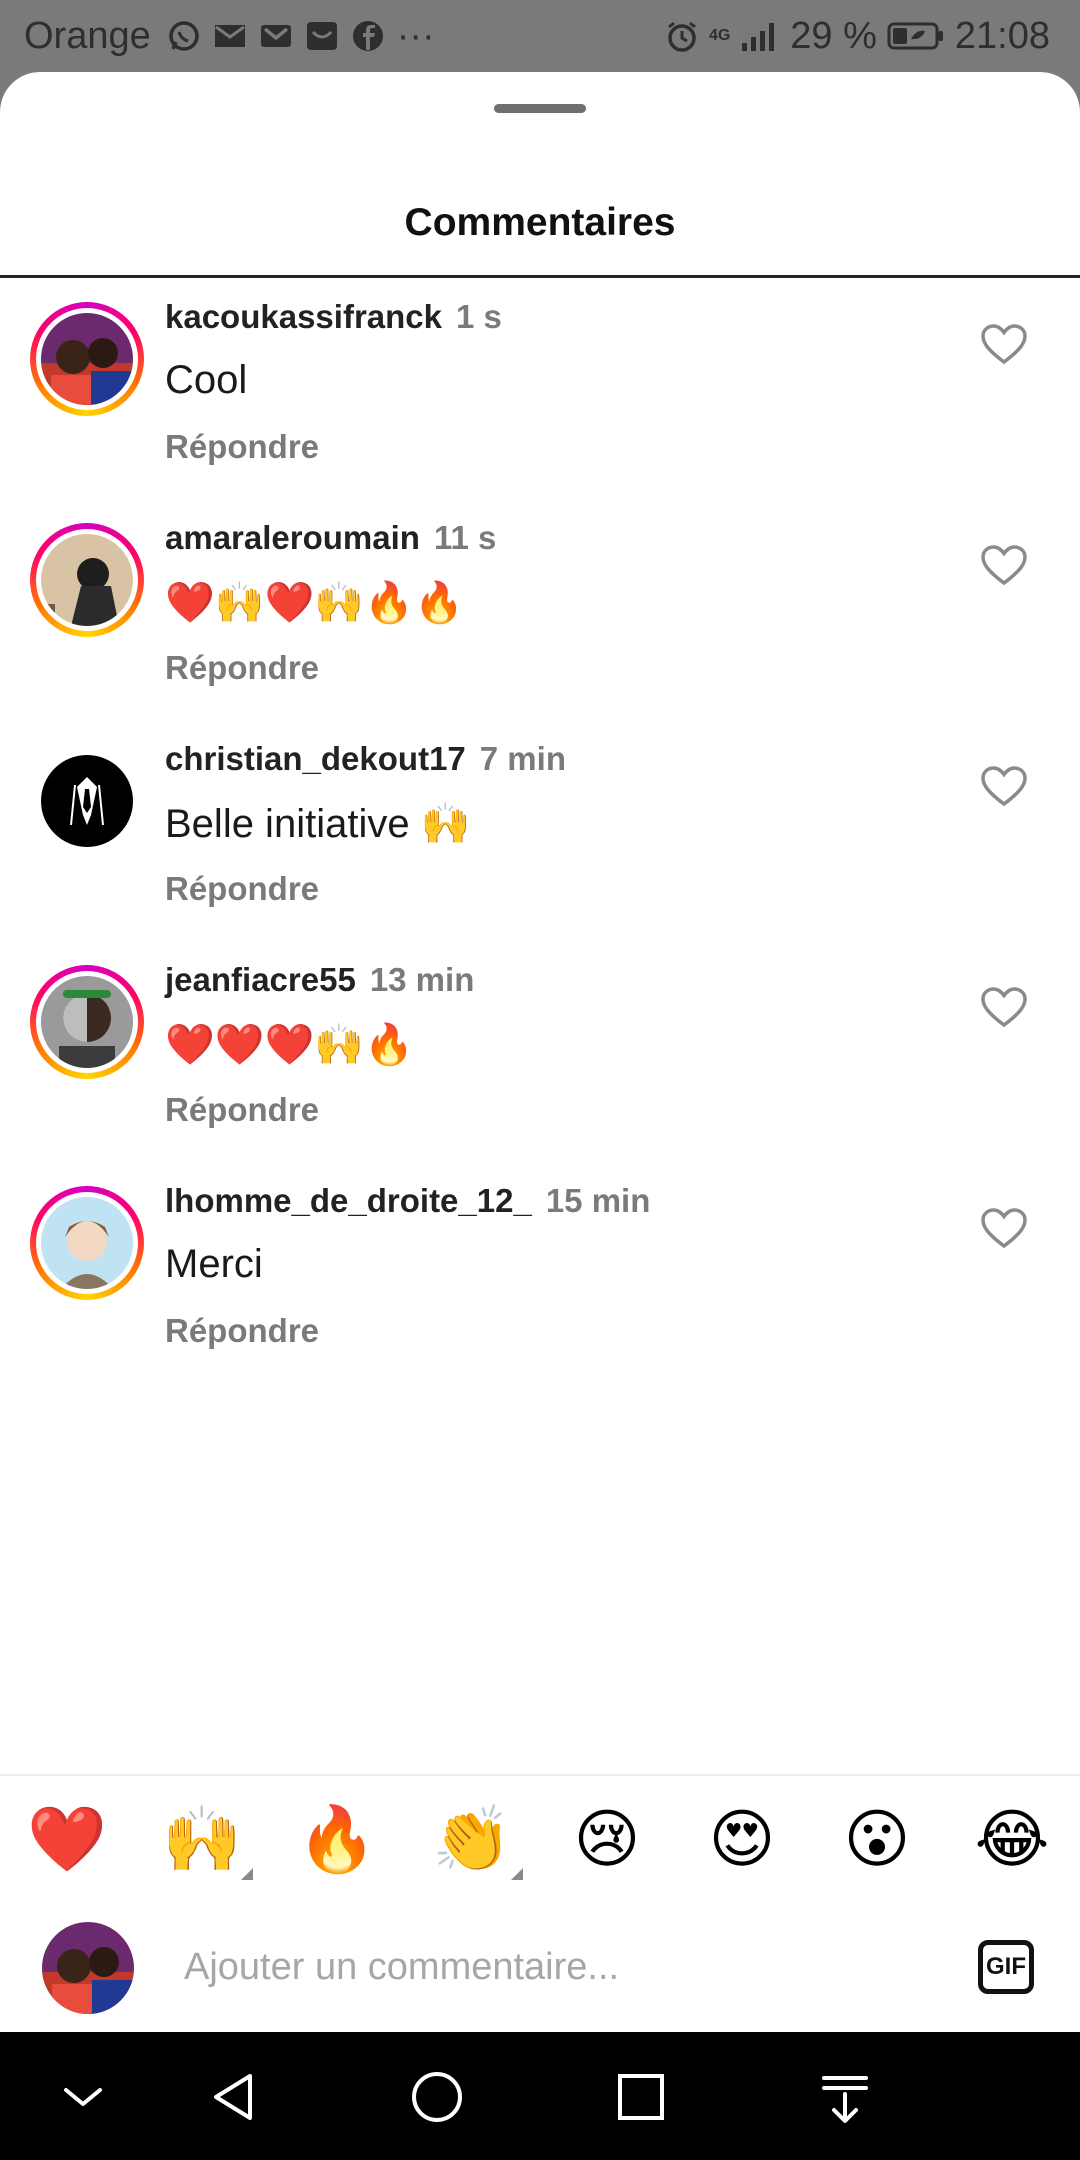 The height and width of the screenshot is (2160, 1080). I want to click on comment-composer: GIF, so click(540, 1967).